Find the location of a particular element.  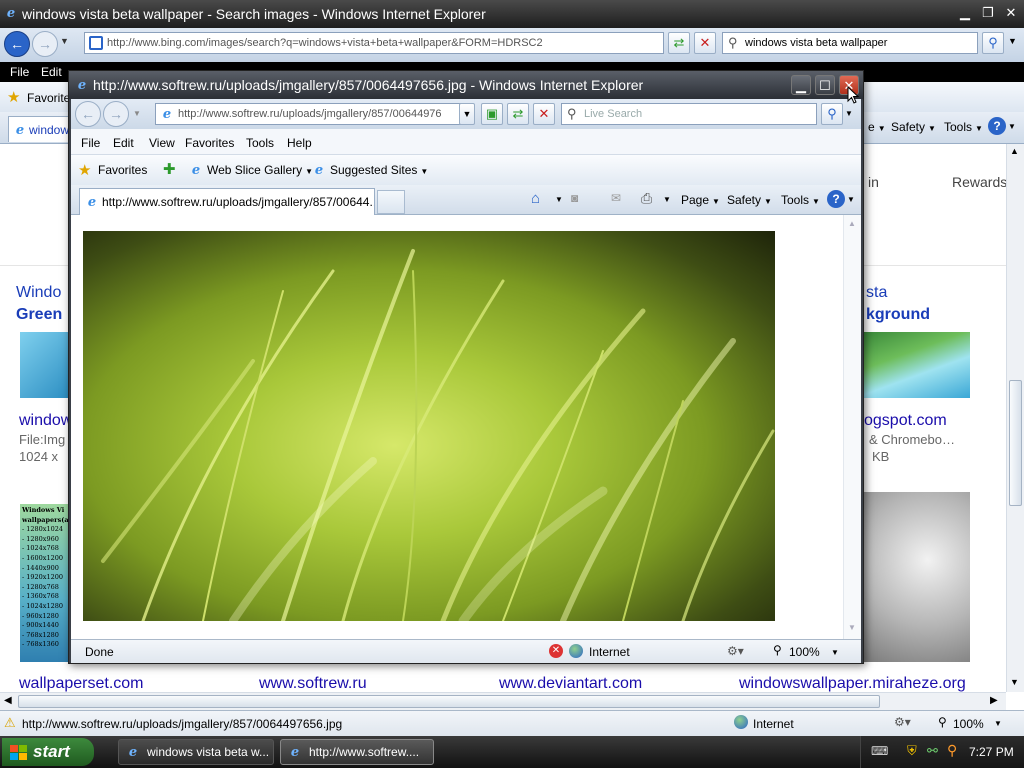

result-link-left: window is located at coordinates (45, 421).